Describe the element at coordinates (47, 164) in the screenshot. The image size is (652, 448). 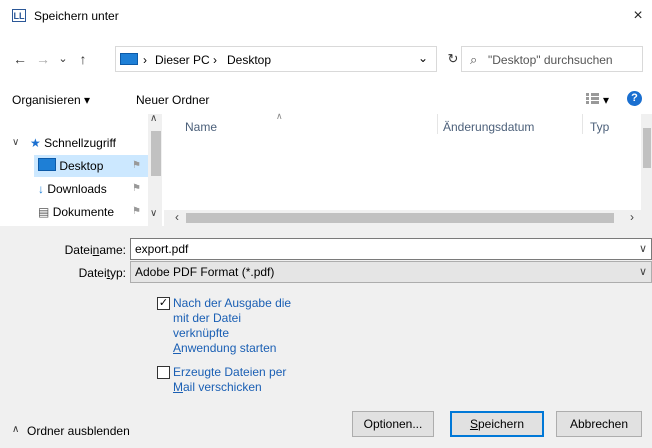
I see `desktop-icon` at that location.